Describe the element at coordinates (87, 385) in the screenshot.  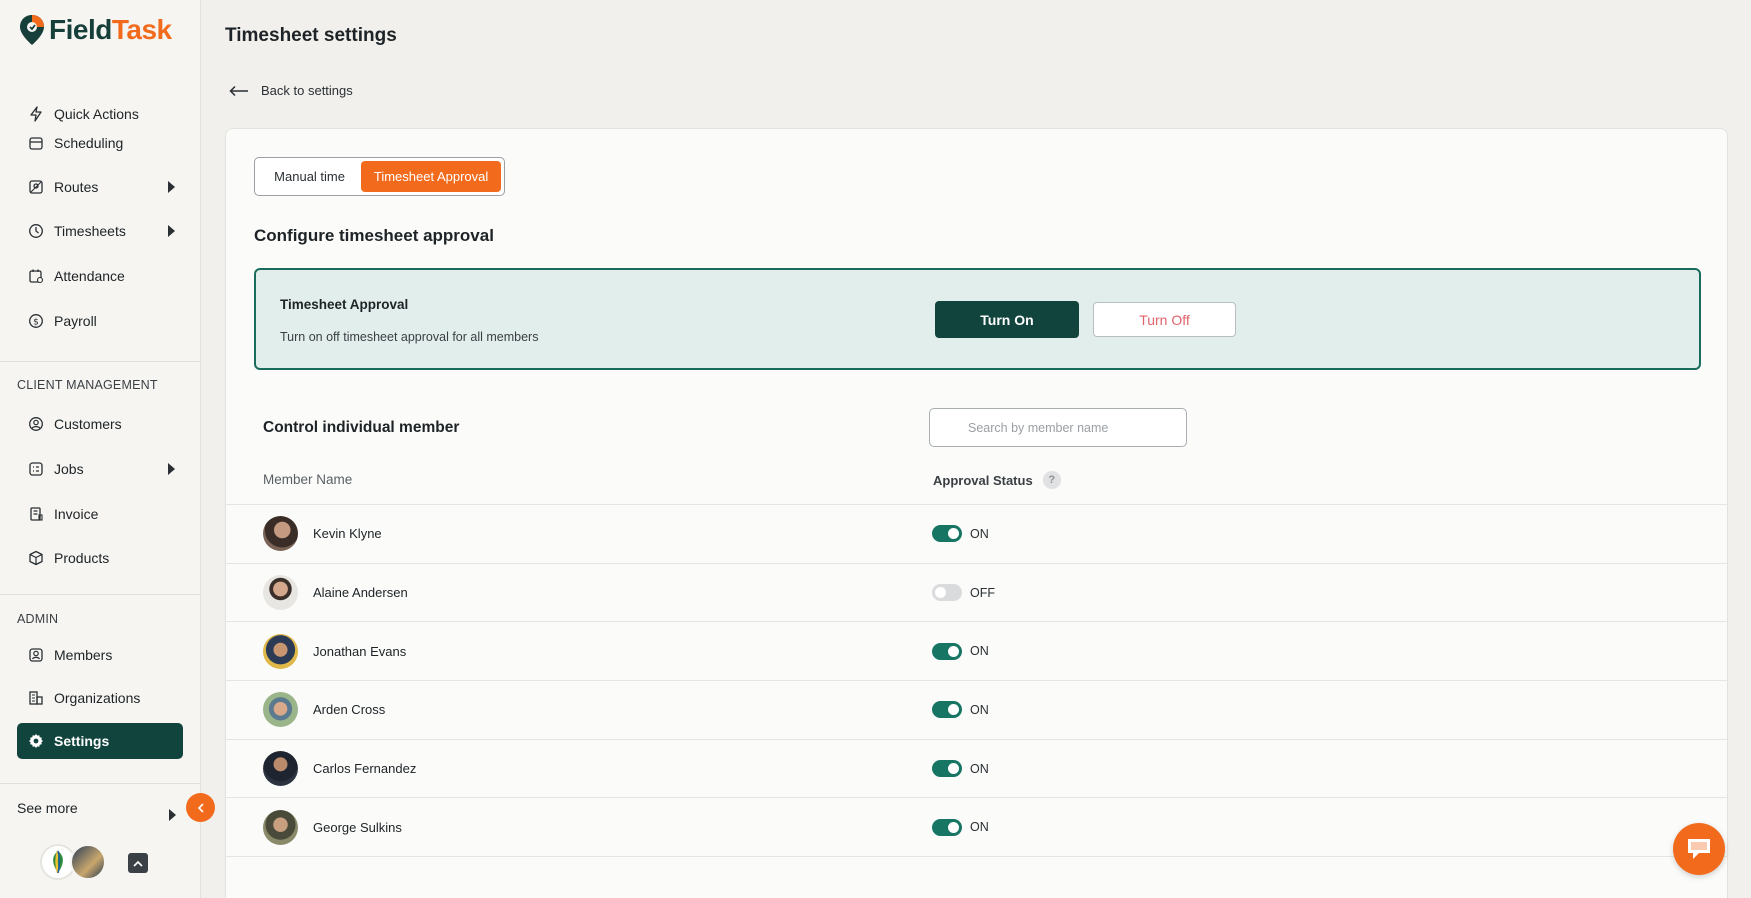
I see `section-label-client-management: CLIENT MANAGEMENT` at that location.